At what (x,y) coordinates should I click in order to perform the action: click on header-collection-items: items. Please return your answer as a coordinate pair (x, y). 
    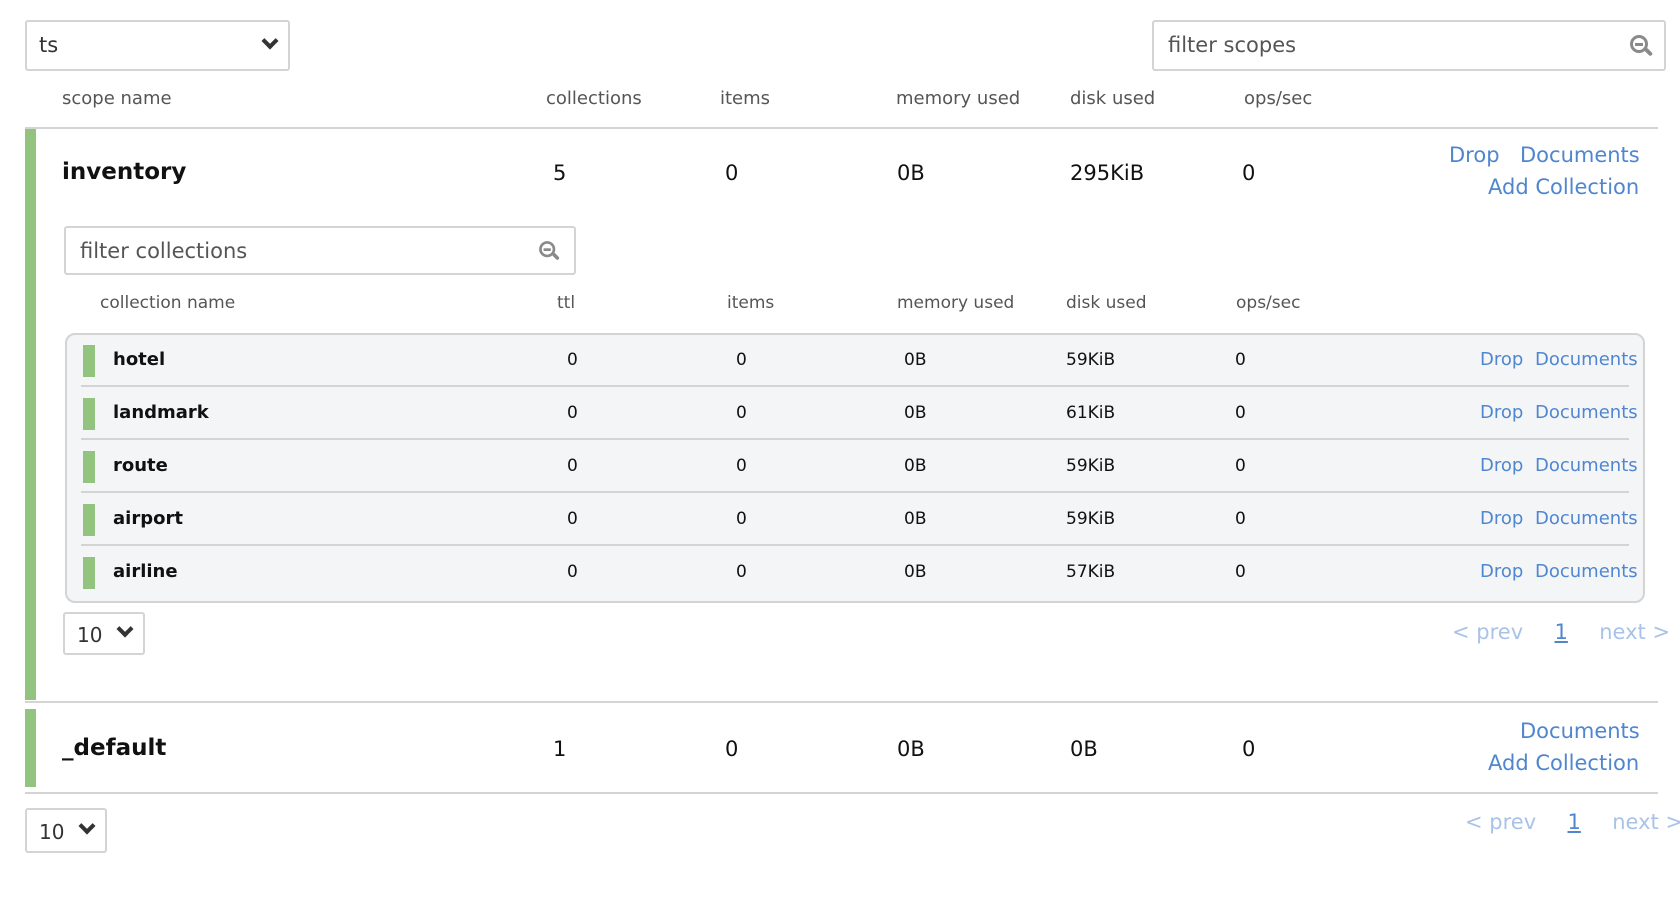
    Looking at the image, I should click on (751, 303).